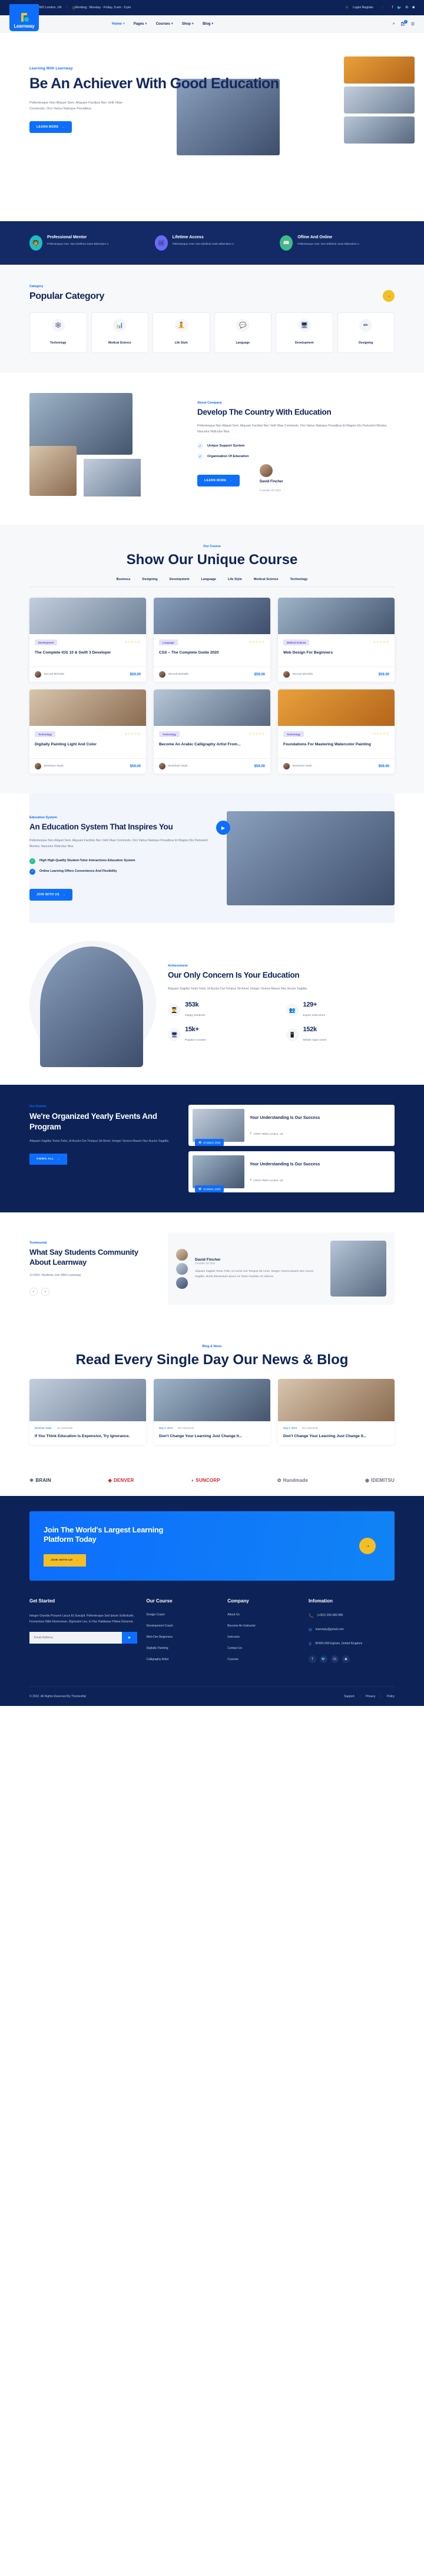  Describe the element at coordinates (200, 1142) in the screenshot. I see `calendar-icon: 📅` at that location.